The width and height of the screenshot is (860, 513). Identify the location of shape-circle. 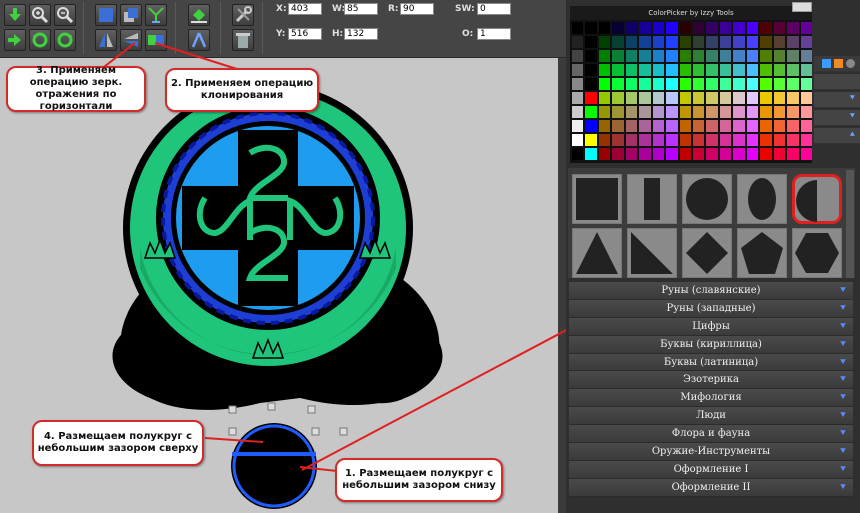
(707, 199).